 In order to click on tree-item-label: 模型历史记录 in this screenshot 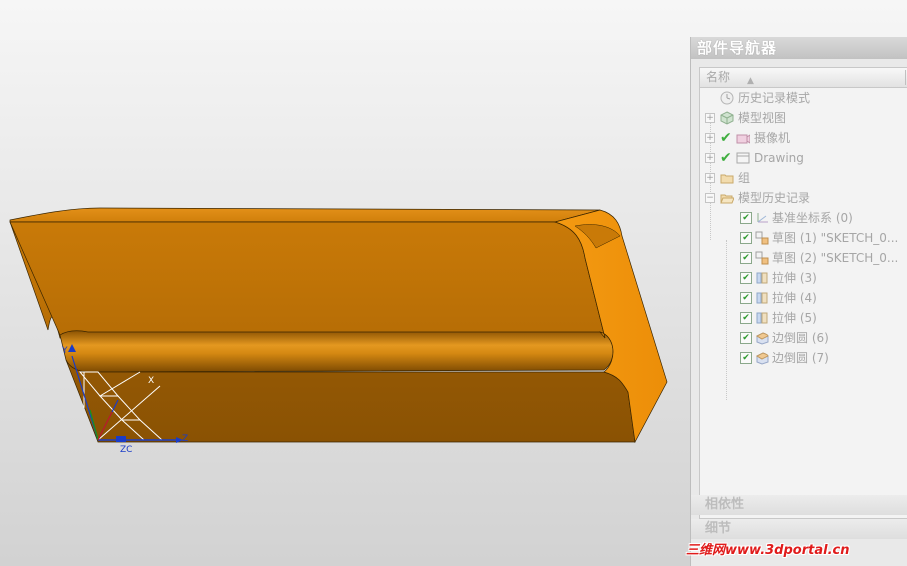, I will do `click(774, 198)`.